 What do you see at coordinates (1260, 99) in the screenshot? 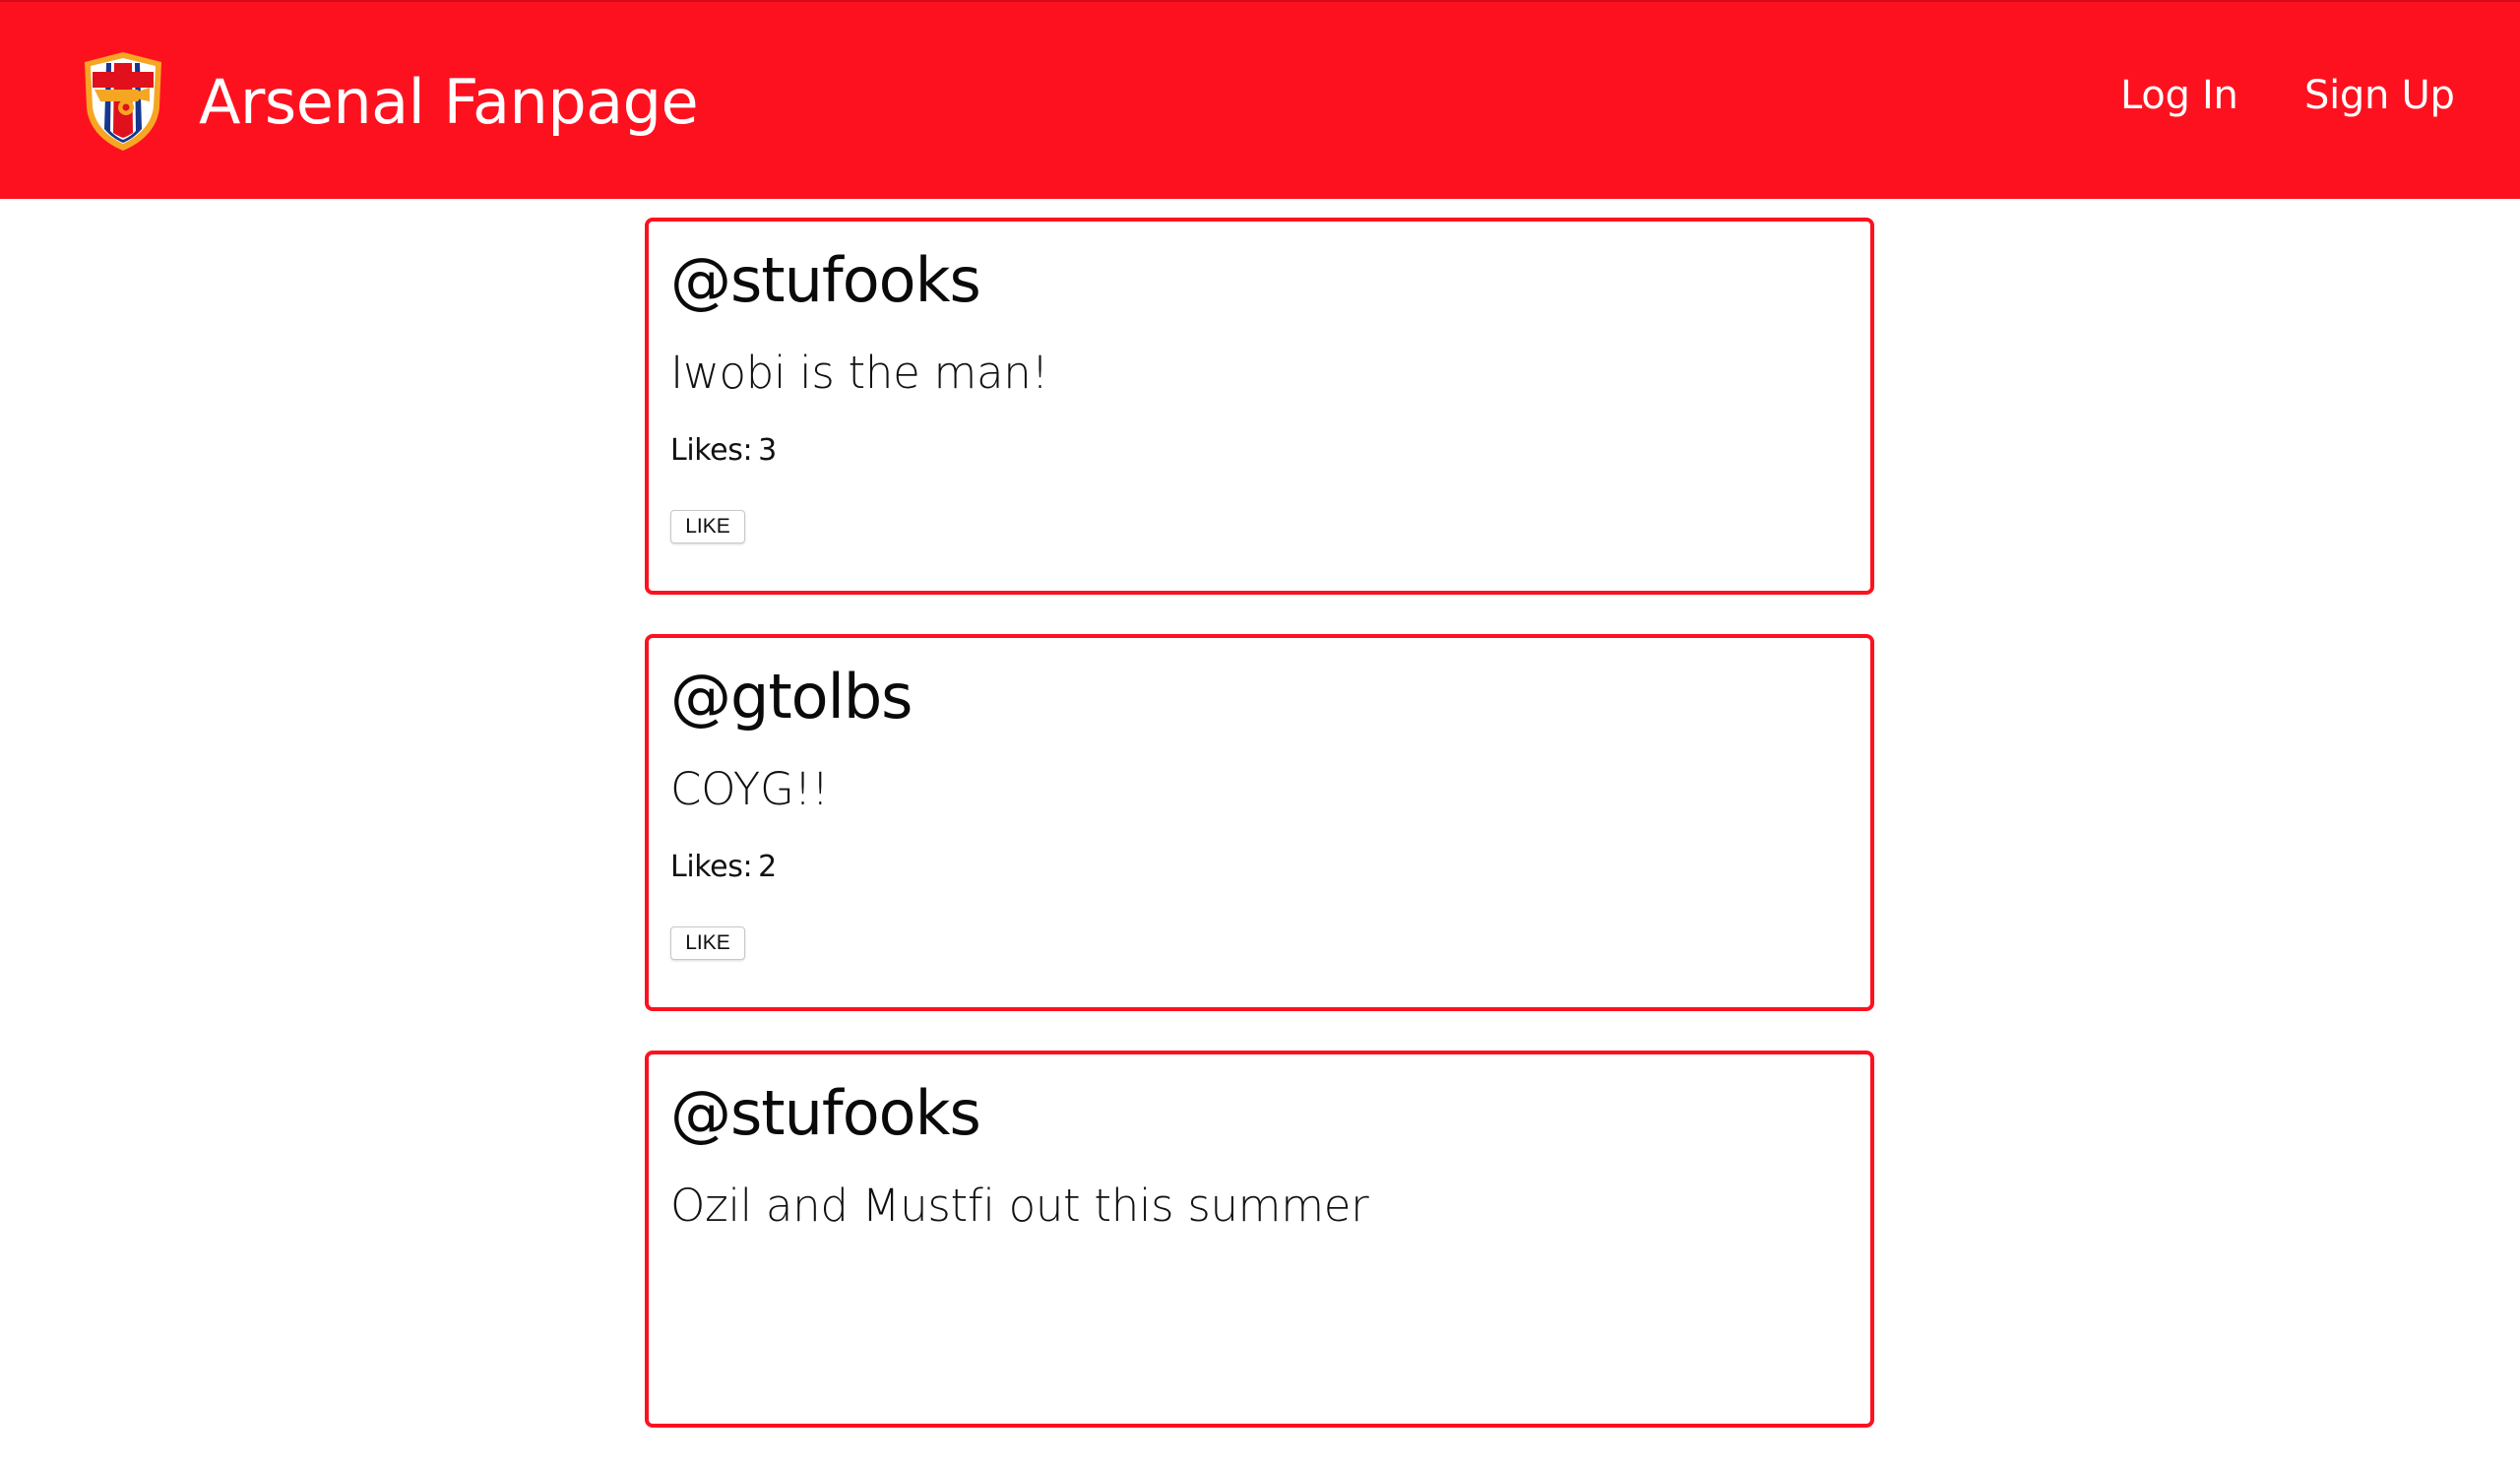
I see `top-navbar: Arsenal Fanpage Log In Sign Up` at bounding box center [1260, 99].